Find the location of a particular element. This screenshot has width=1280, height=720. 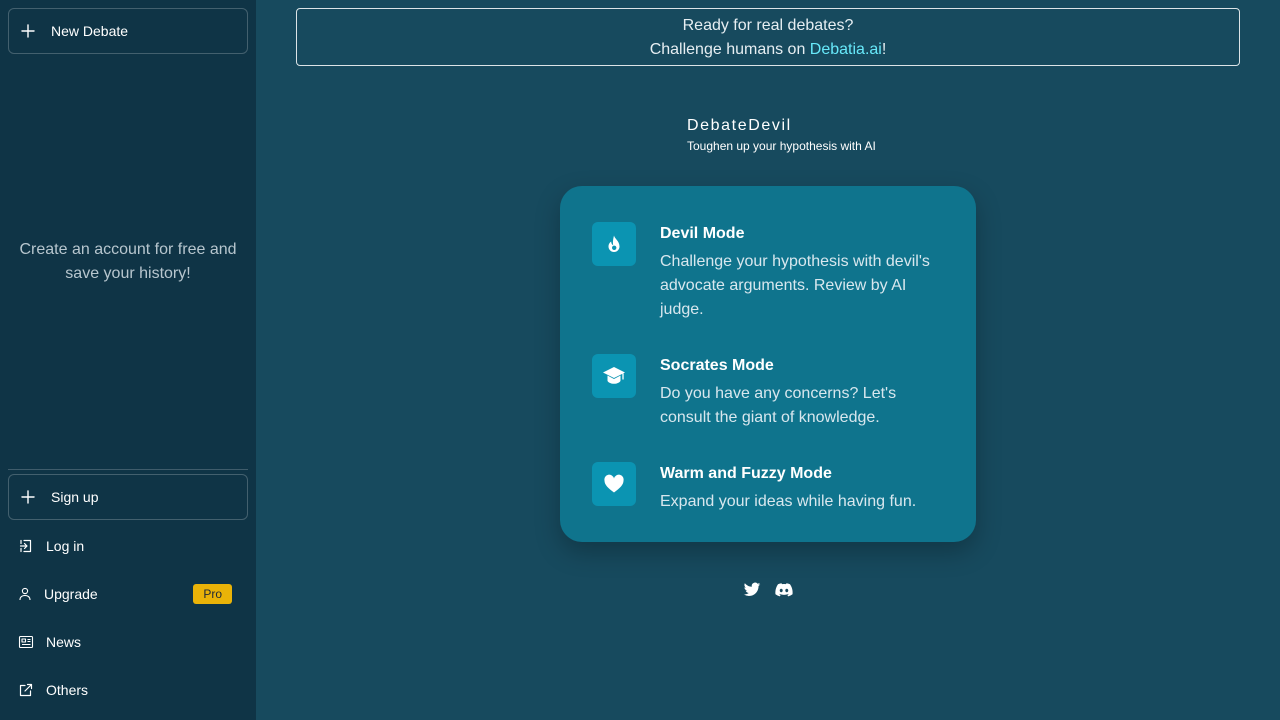

news-item: News is located at coordinates (128, 642).